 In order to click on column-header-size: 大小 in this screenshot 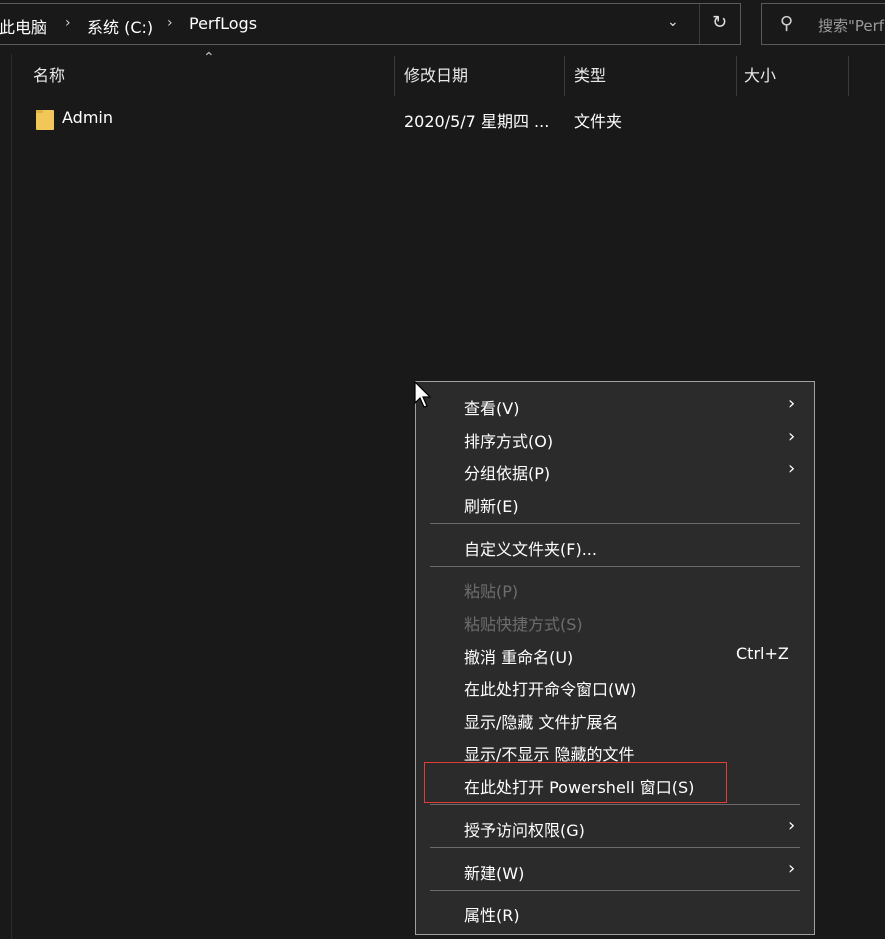, I will do `click(760, 74)`.